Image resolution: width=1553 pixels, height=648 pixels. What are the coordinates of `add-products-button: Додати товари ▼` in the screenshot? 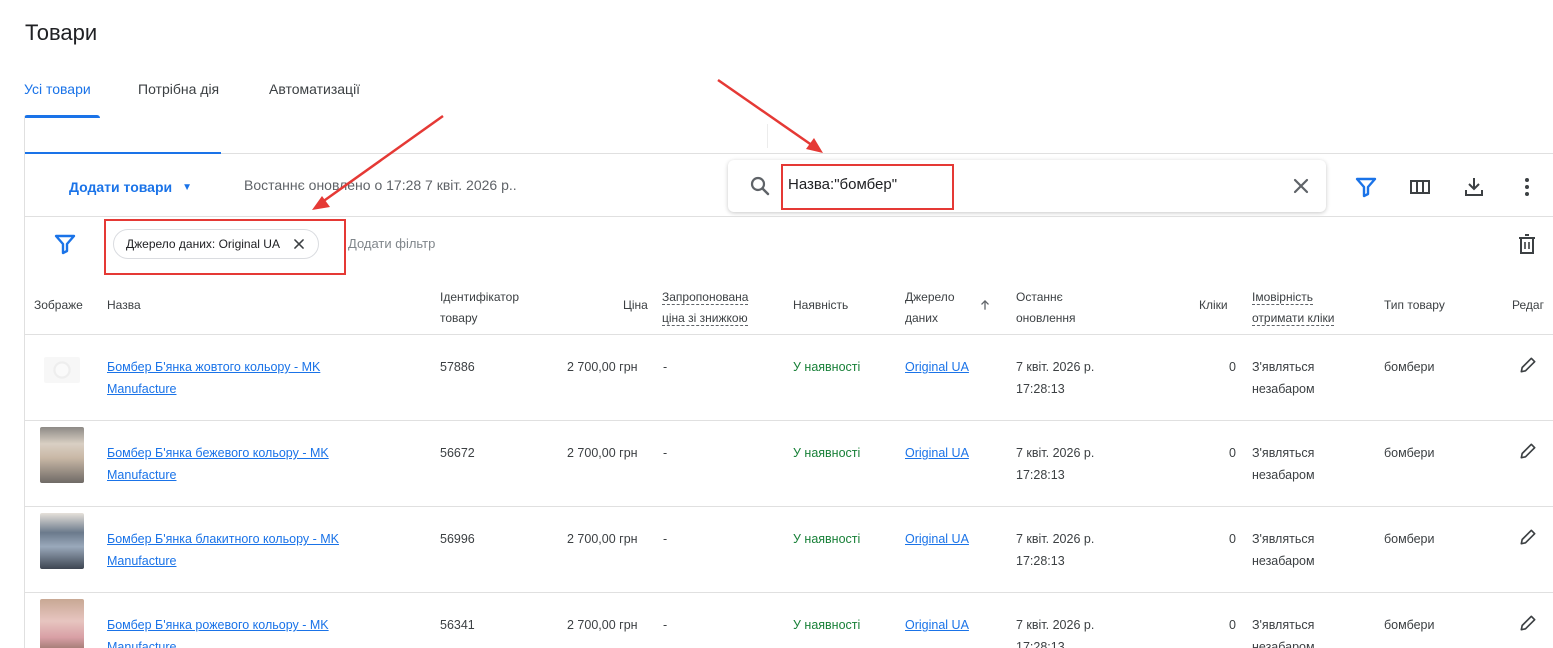 It's located at (135, 187).